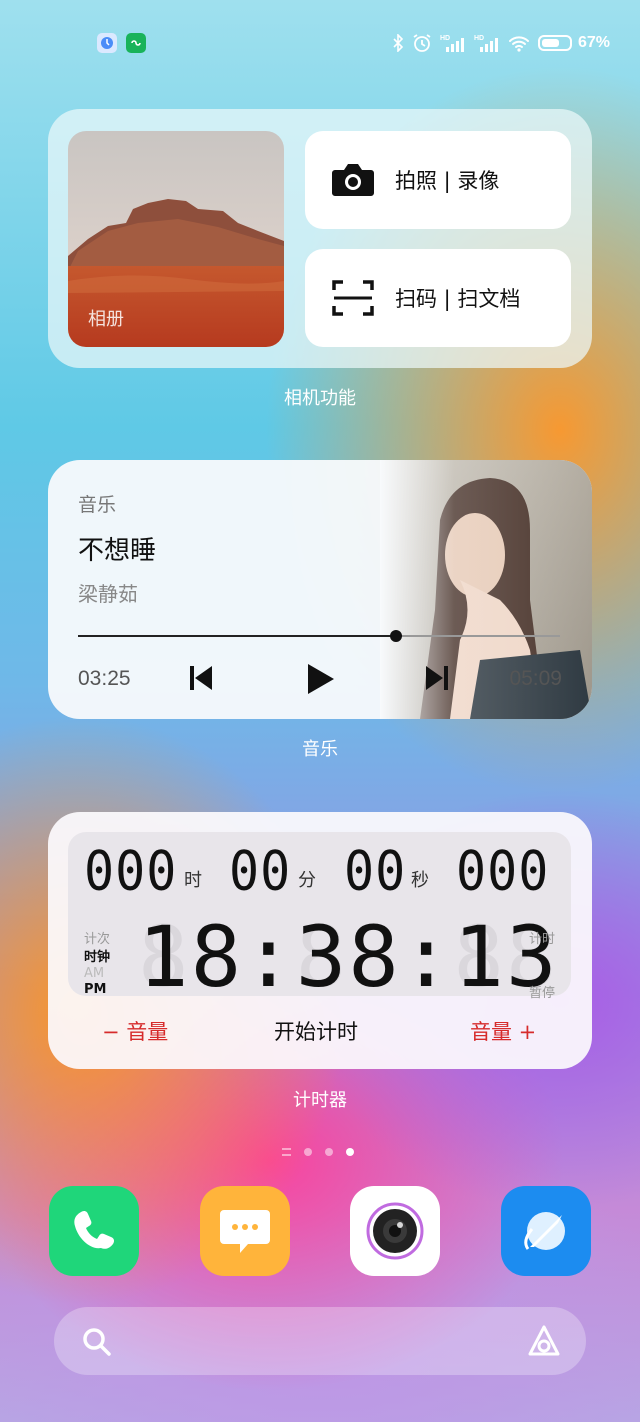 This screenshot has height=1422, width=640. Describe the element at coordinates (95, 989) in the screenshot. I see `pm-label: PM` at that location.